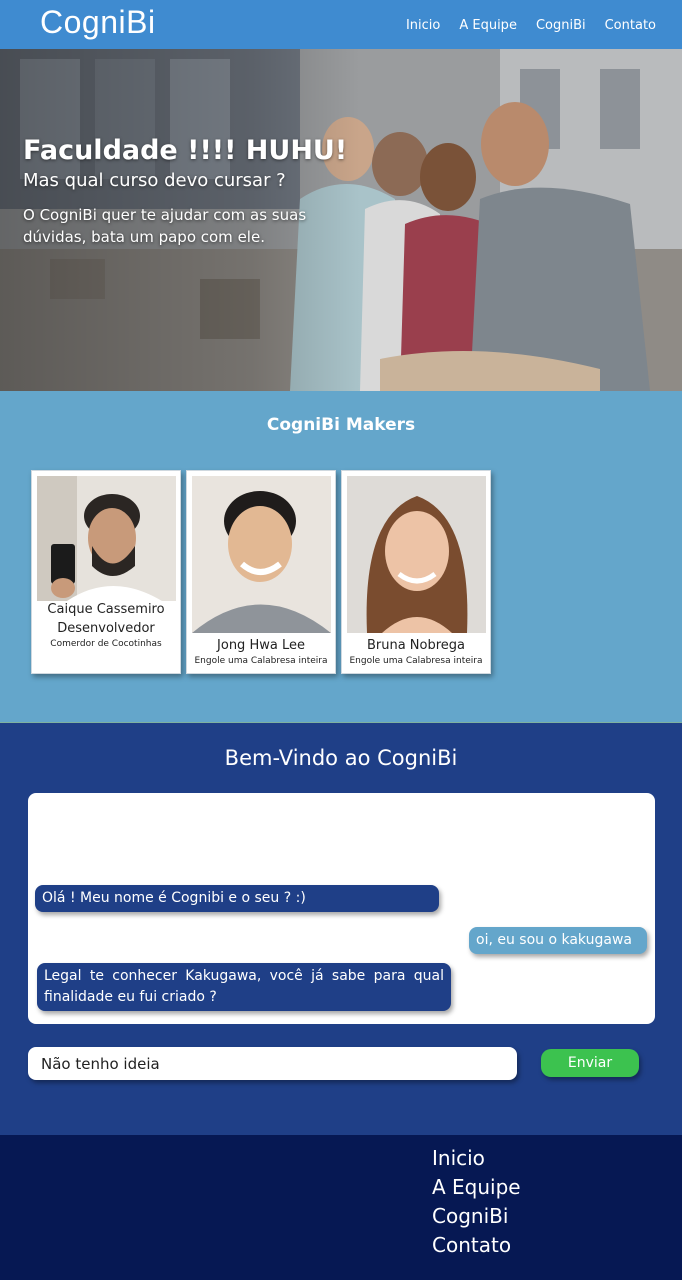 This screenshot has height=1280, width=682. I want to click on footer-link-a-equipe: A Equipe, so click(476, 1187).